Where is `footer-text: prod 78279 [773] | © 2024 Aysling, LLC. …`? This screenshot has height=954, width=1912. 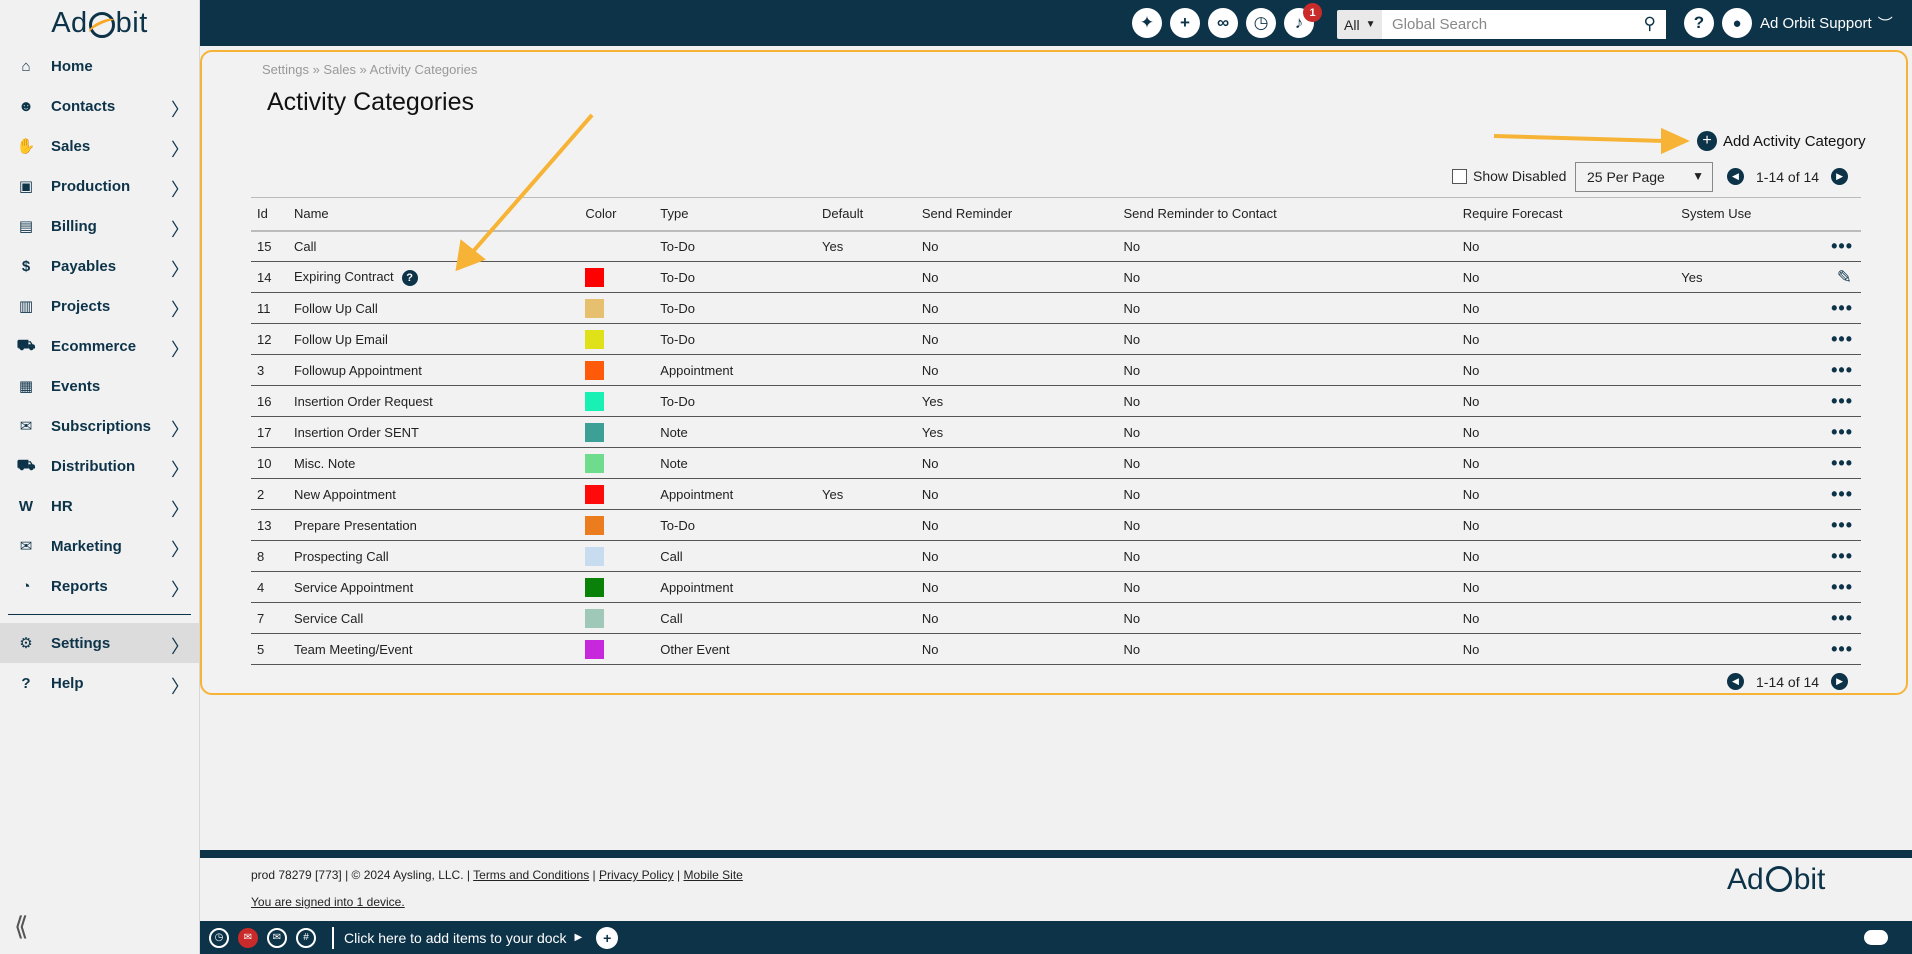
footer-text: prod 78279 [773] | © 2024 Aysling, LLC. … is located at coordinates (497, 875).